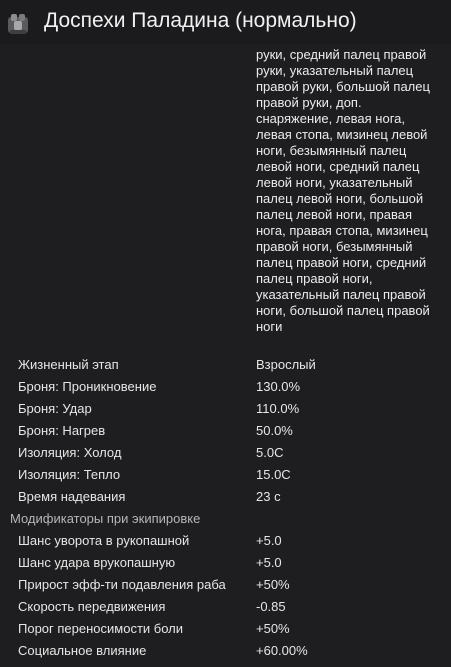  I want to click on body-parts-line: руки, средний палец правой, so click(341, 54).